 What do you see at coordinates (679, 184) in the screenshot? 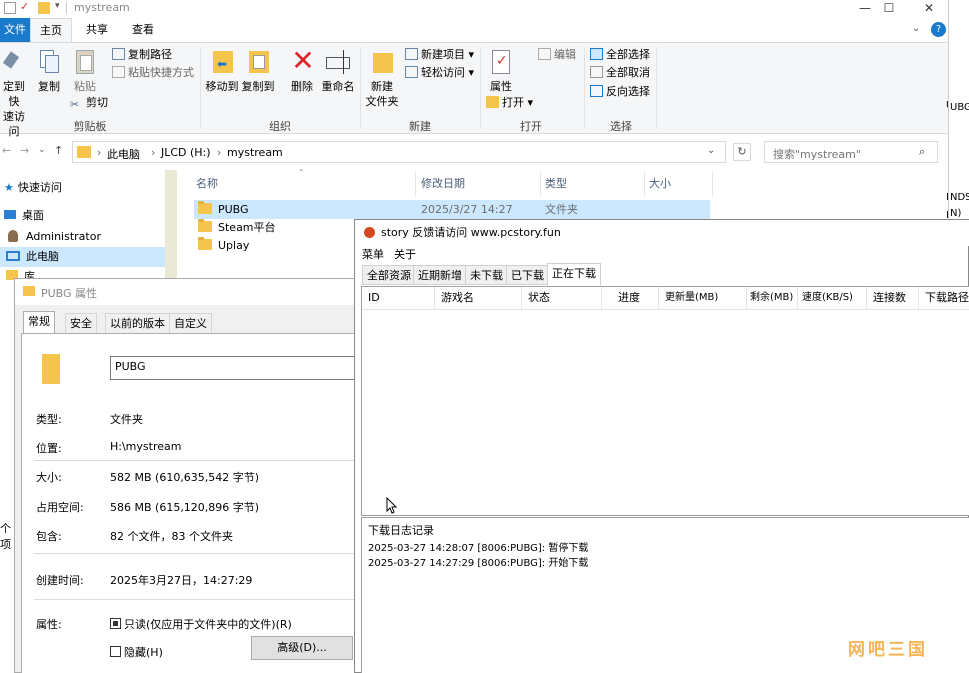
I see `column-size: 大小` at bounding box center [679, 184].